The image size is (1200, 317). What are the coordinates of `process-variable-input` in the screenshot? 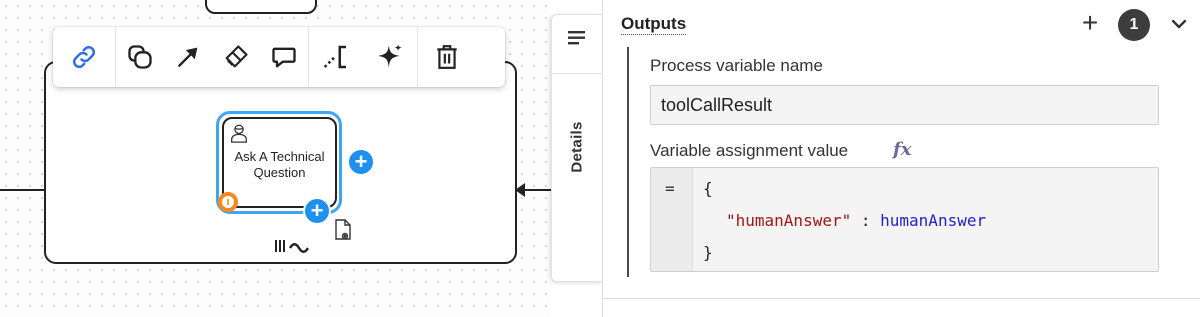 It's located at (904, 105).